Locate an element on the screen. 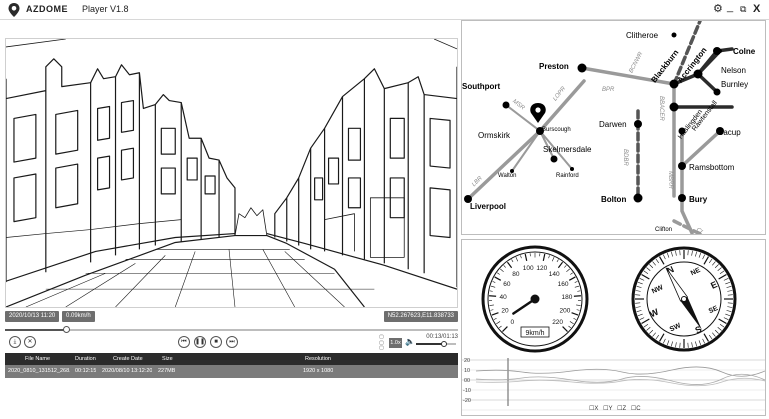 The image size is (769, 419). map-label-southport: Southport is located at coordinates (481, 86).